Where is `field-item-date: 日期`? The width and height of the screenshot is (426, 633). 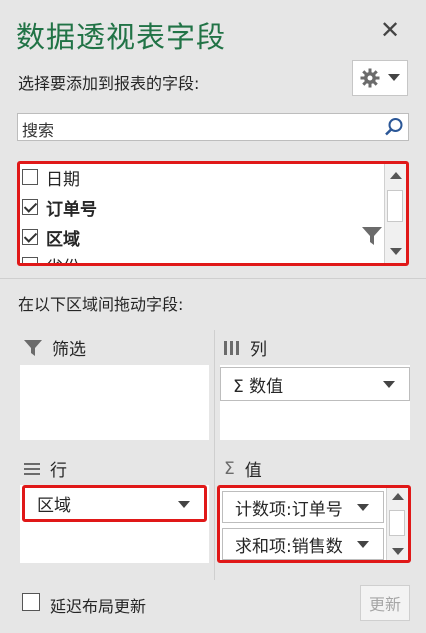 field-item-date: 日期 is located at coordinates (51, 178).